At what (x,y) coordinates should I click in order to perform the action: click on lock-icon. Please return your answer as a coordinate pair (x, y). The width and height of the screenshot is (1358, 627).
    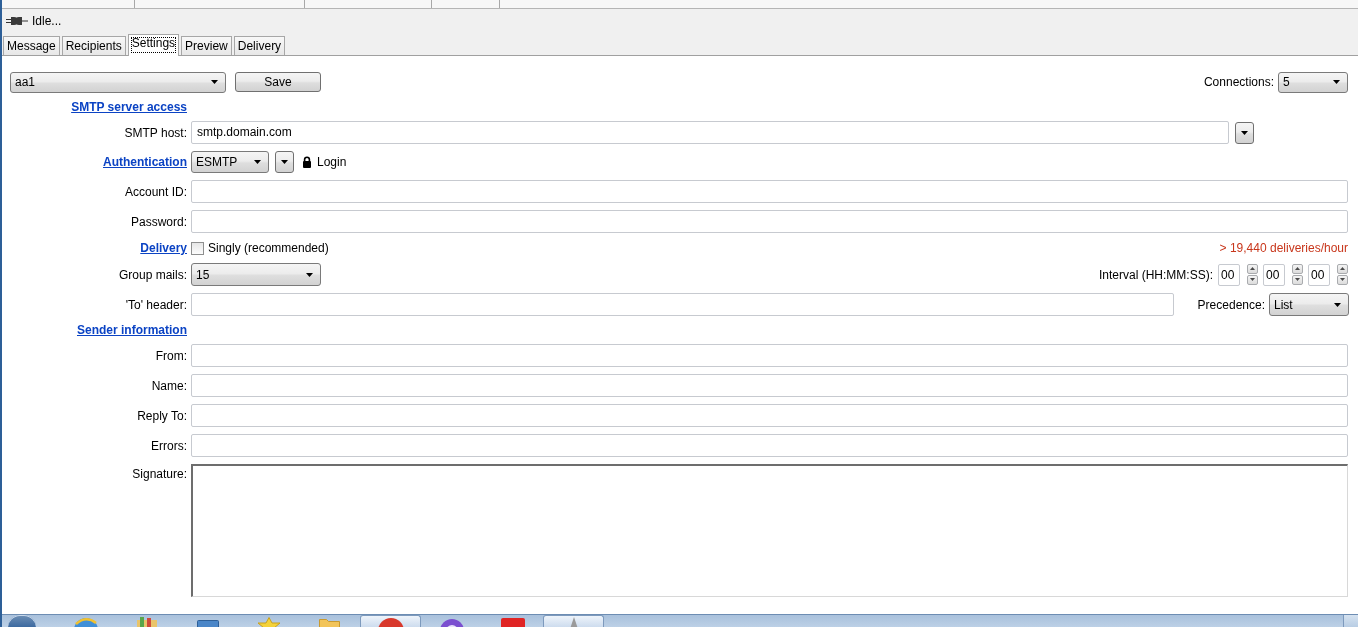
    Looking at the image, I should click on (307, 162).